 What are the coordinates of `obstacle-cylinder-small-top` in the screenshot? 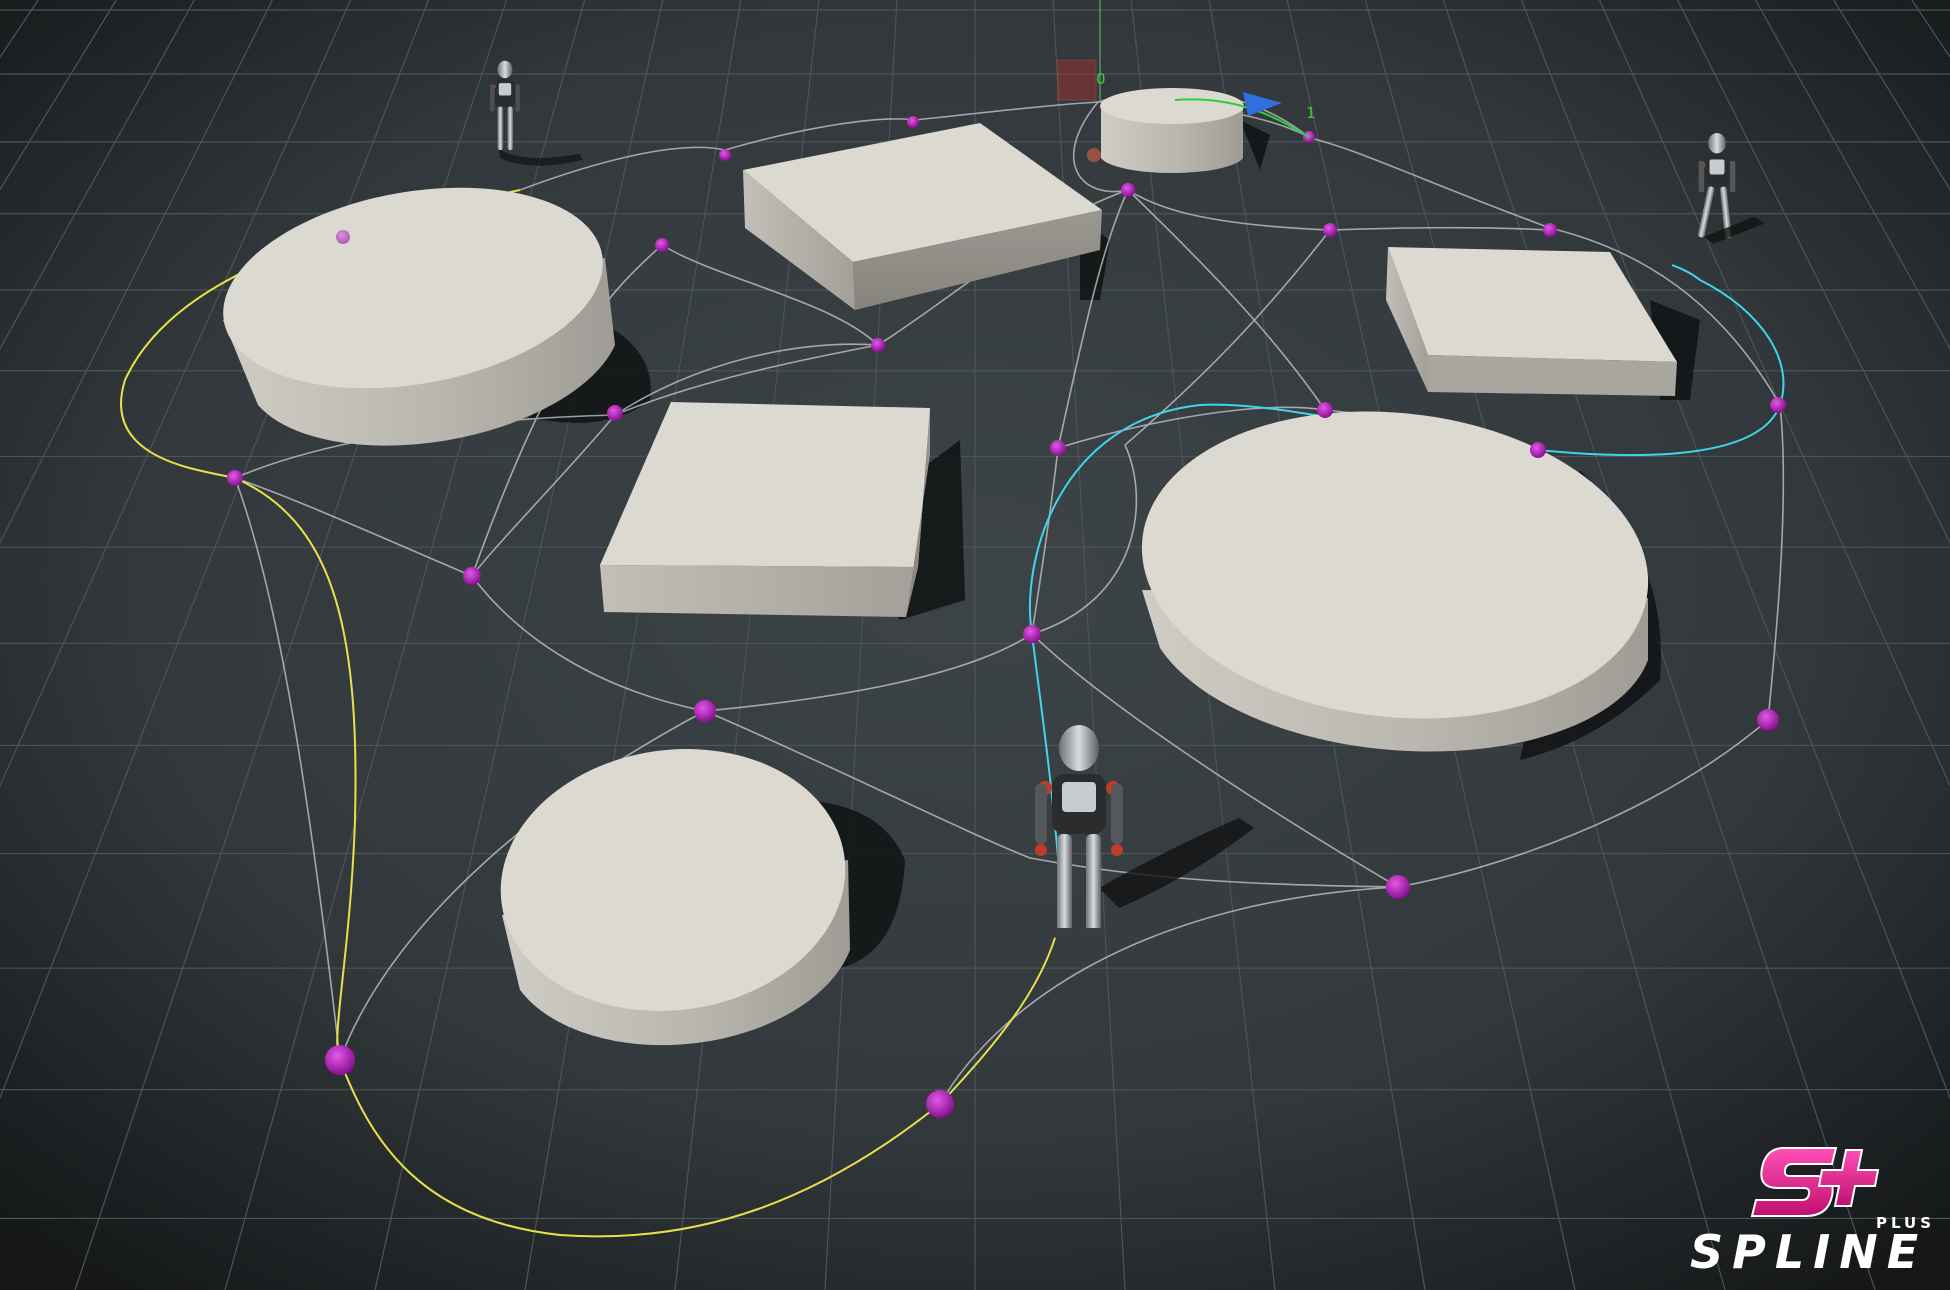 It's located at (1172, 131).